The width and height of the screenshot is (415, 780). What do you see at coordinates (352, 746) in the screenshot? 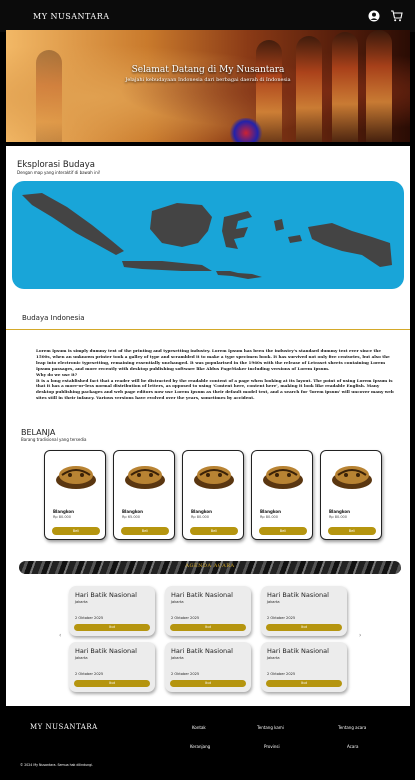
I see `footer-link-acara: Acara` at bounding box center [352, 746].